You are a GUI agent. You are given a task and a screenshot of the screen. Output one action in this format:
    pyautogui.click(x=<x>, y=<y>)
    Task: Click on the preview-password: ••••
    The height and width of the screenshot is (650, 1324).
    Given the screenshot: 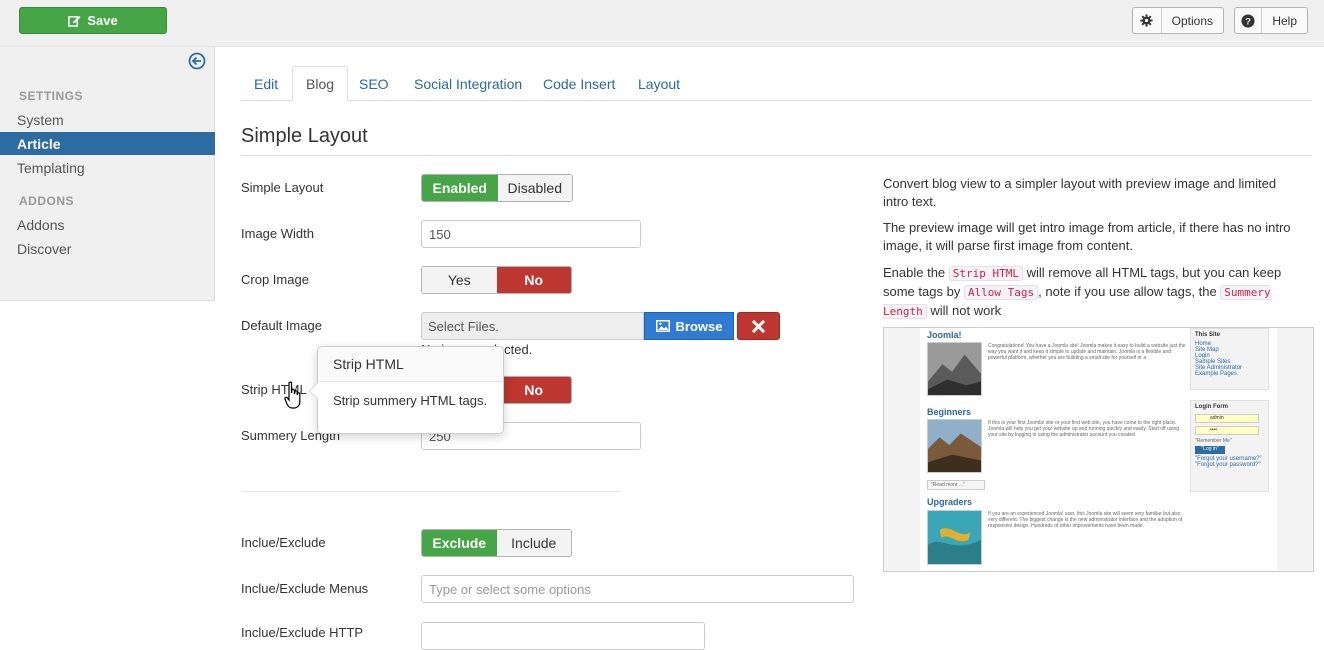 What is the action you would take?
    pyautogui.click(x=1227, y=430)
    